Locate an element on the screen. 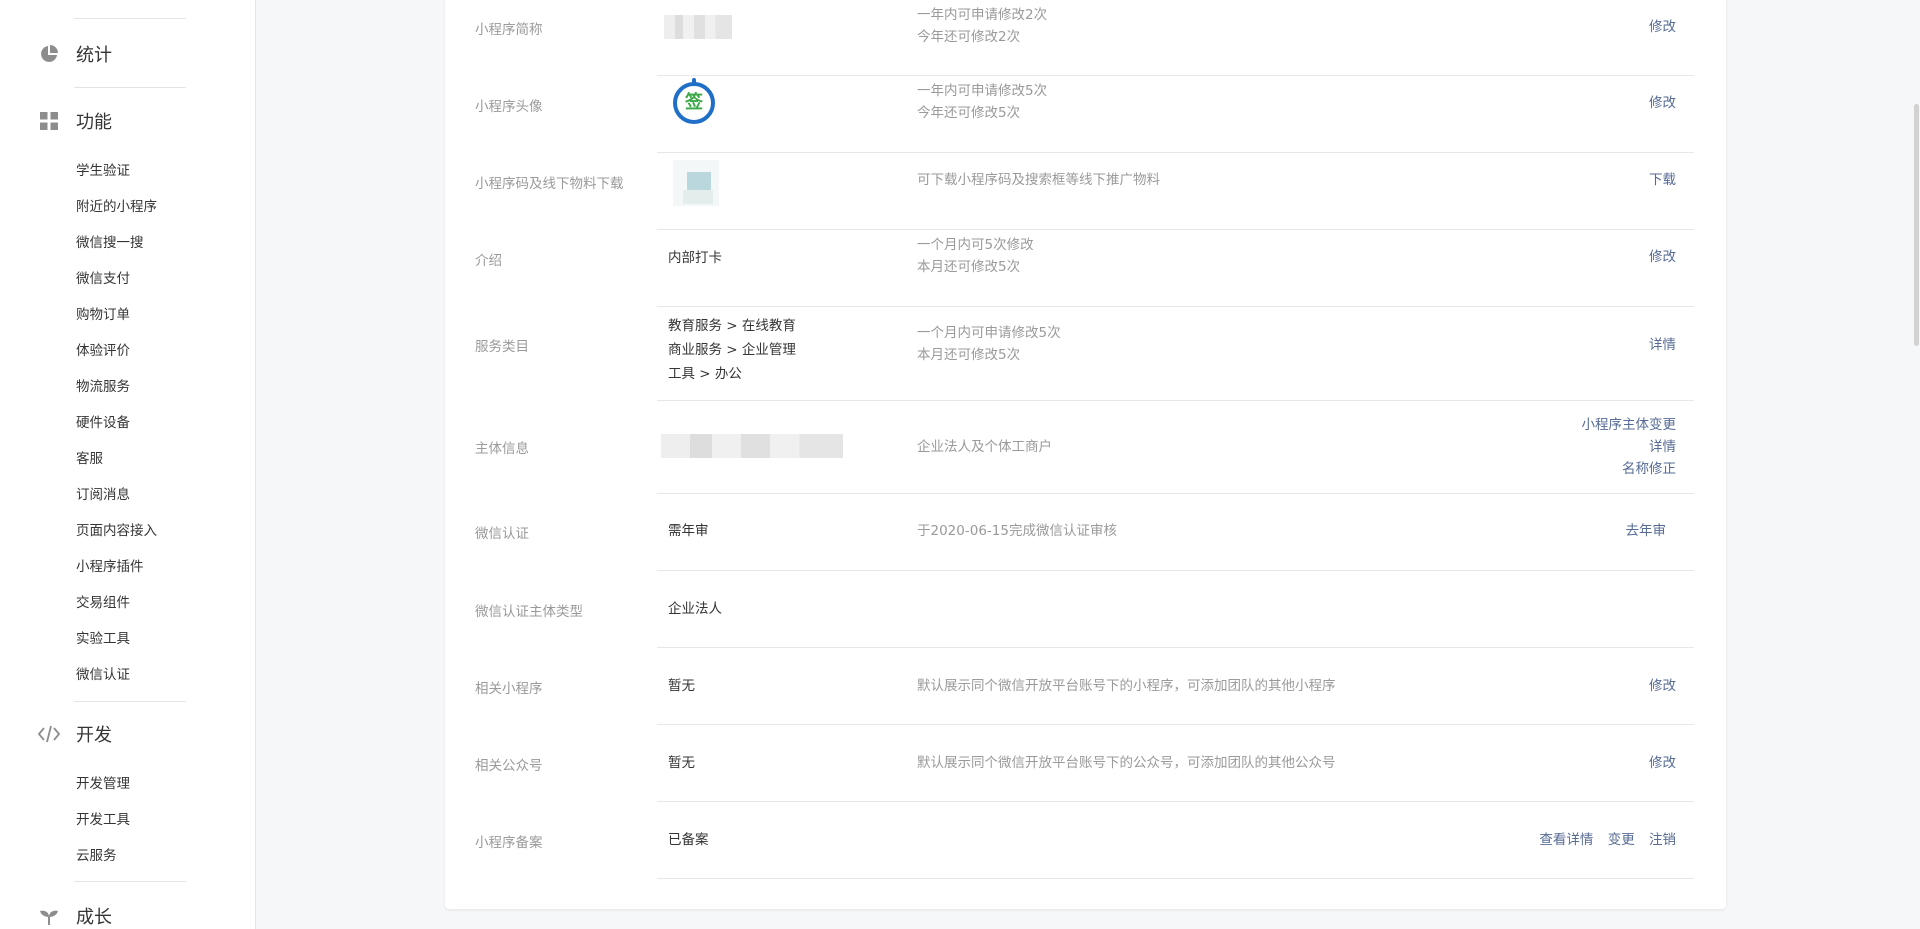 The height and width of the screenshot is (929, 1920). desc-line: 一年内可申请修改5次 is located at coordinates (982, 91).